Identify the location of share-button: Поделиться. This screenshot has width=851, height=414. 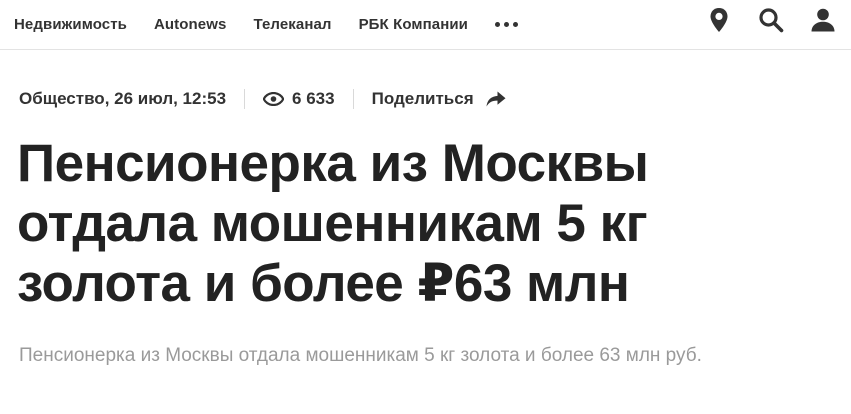
(439, 99).